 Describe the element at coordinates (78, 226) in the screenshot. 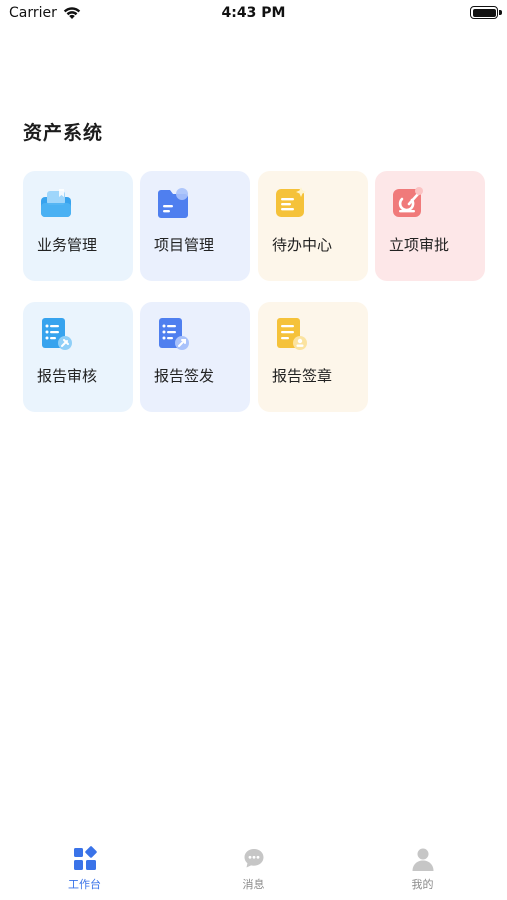

I see `card-business-management: 业务管理` at that location.